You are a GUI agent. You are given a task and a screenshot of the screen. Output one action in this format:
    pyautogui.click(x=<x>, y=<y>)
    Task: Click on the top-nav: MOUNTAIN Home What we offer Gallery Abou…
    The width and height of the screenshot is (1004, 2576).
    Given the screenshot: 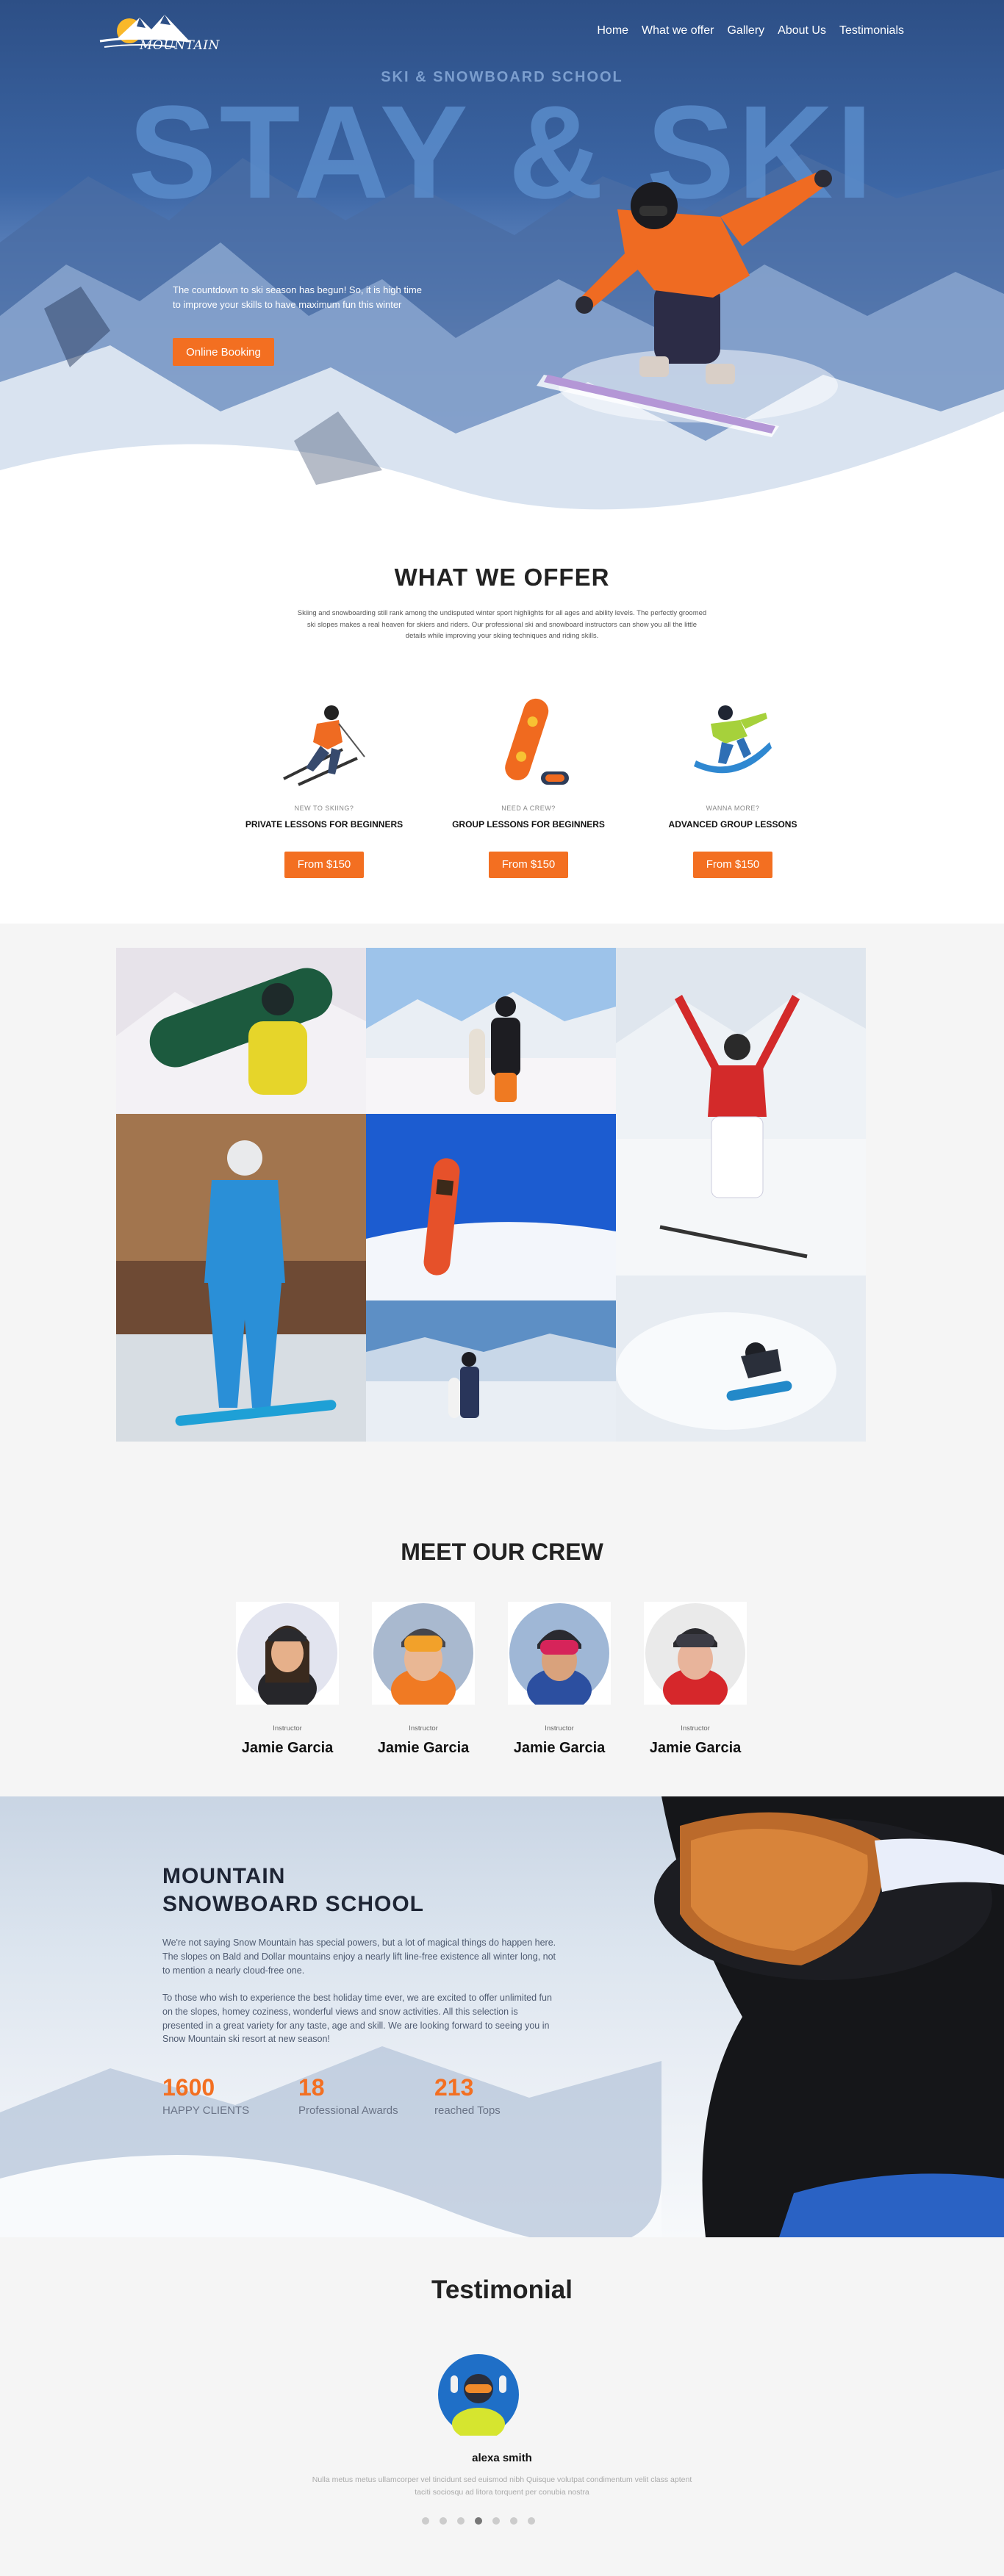 What is the action you would take?
    pyautogui.click(x=502, y=33)
    